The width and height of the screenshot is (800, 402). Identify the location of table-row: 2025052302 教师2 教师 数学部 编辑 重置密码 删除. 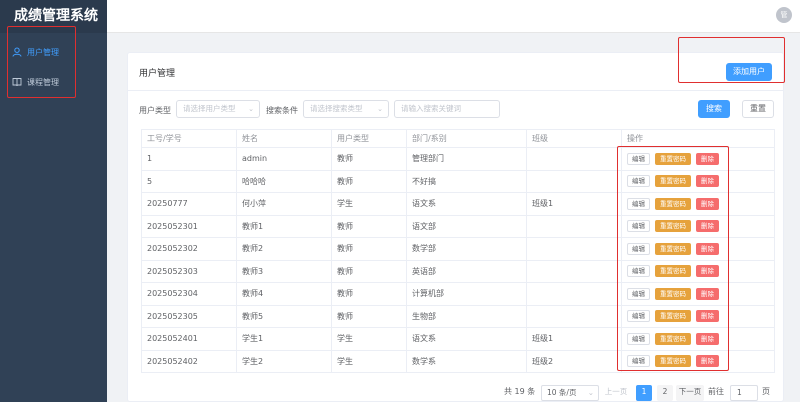
(458, 249).